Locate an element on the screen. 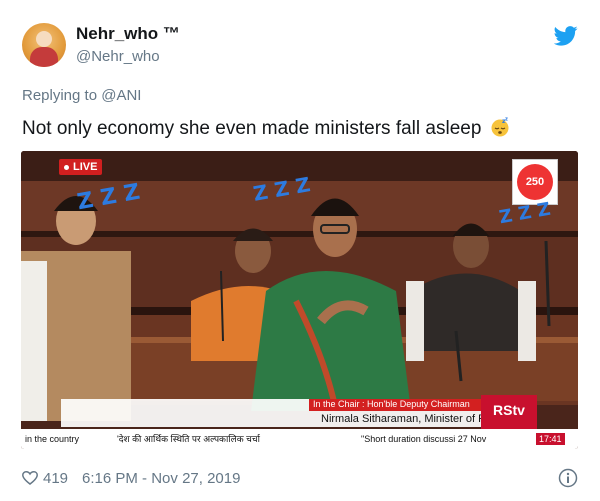  like-count: 419 is located at coordinates (56, 478).